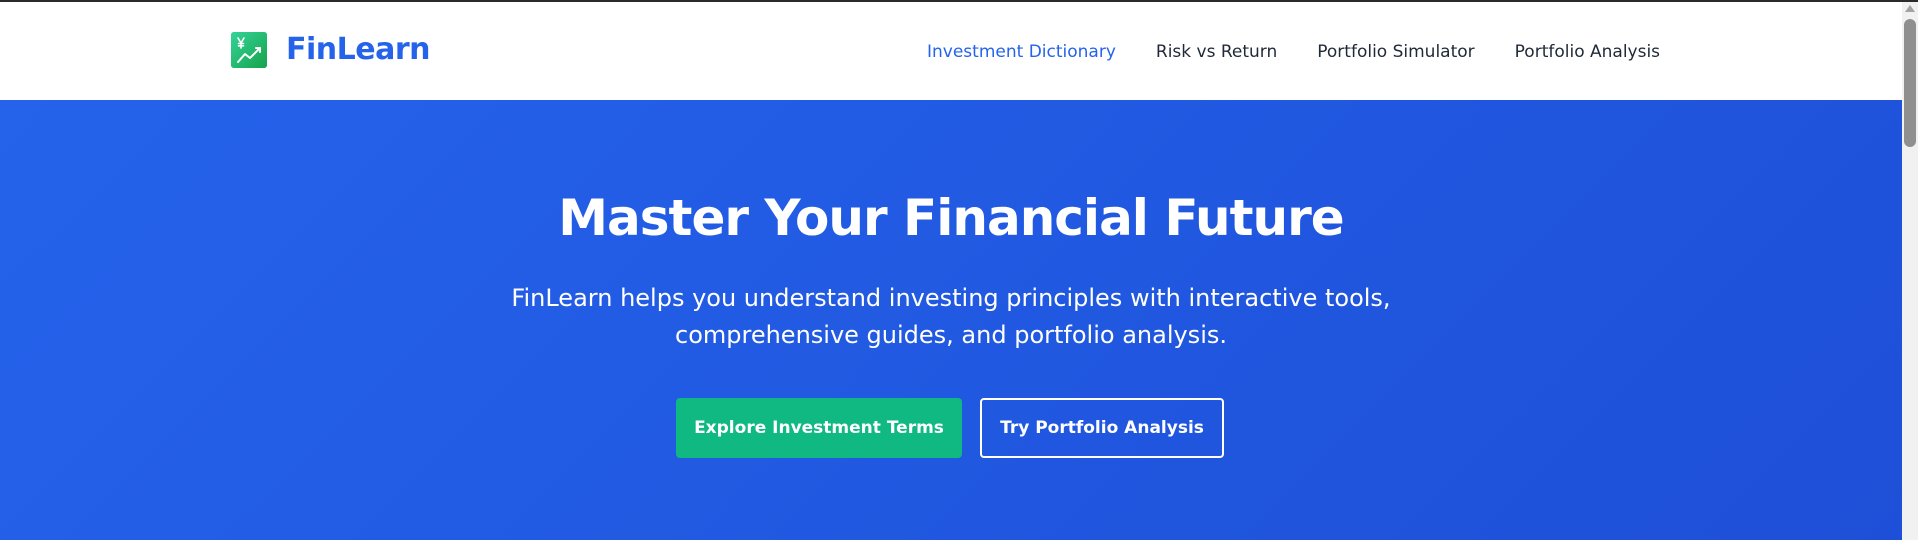 The image size is (1918, 540). What do you see at coordinates (1102, 428) in the screenshot?
I see `try-portfolio-analysis-button: Try Portfolio Analysis` at bounding box center [1102, 428].